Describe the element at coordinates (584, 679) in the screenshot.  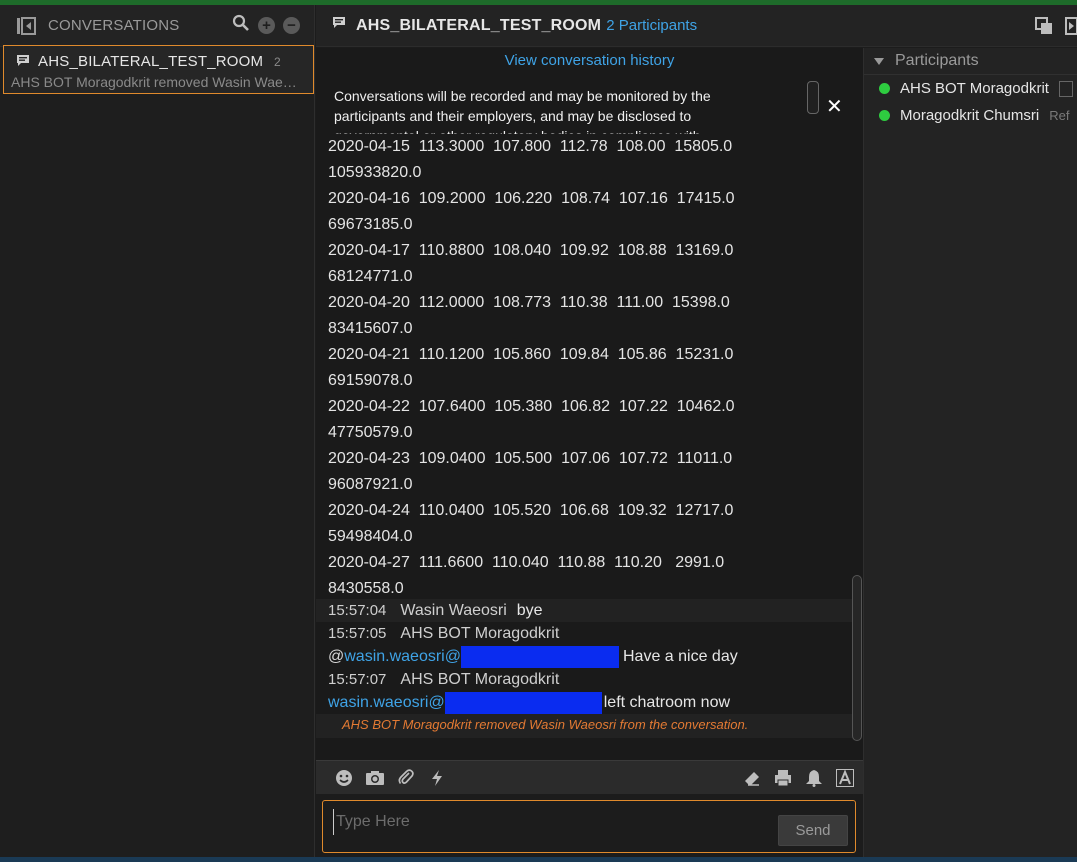
I see `message-header: 15:57:07 AHS BOT Moragodkrit` at that location.